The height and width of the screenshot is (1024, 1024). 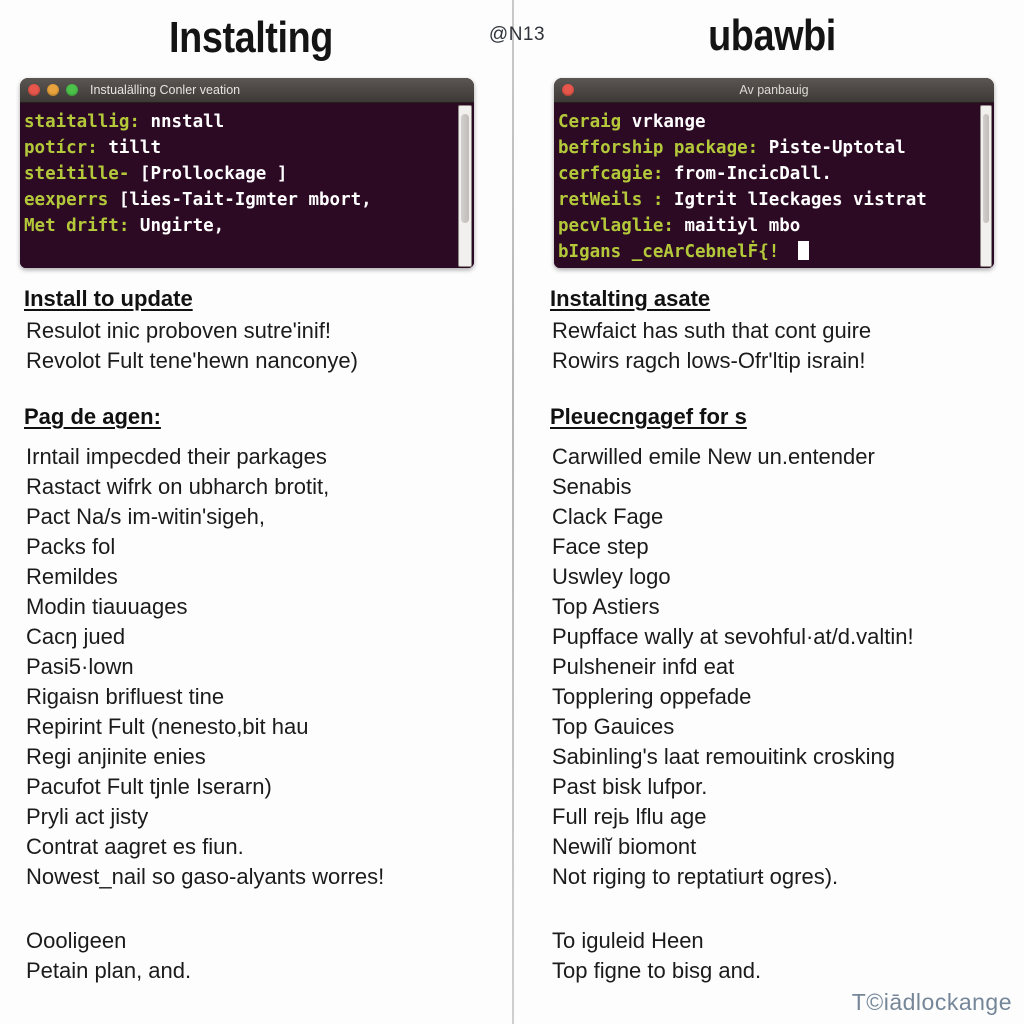 I want to click on right-section-heading-2: Pleuecngagef for s, so click(x=648, y=416).